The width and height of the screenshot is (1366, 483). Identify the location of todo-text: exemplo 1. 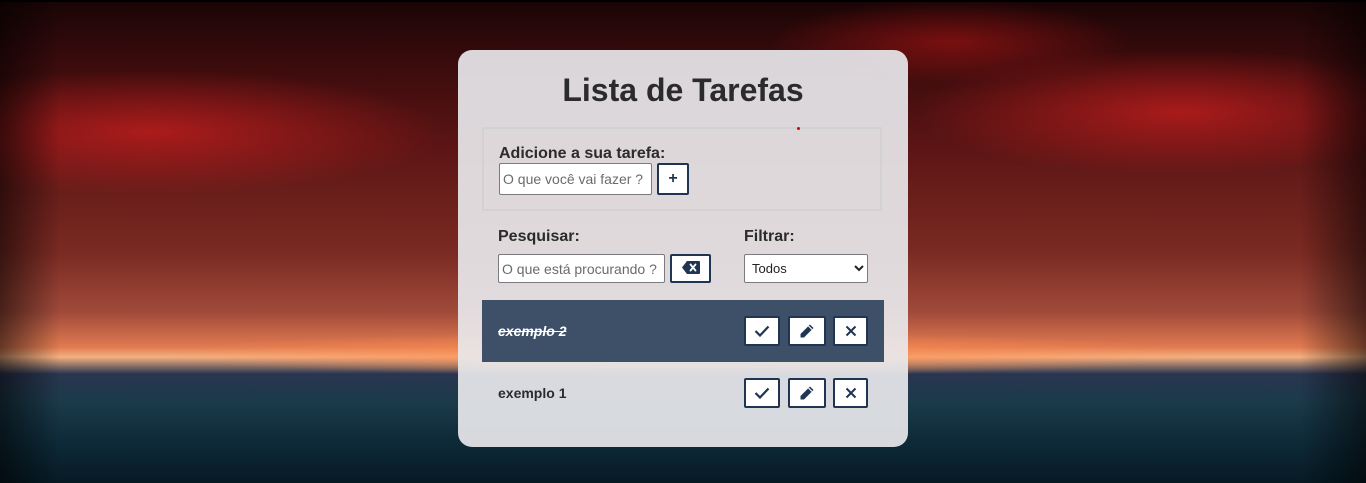
(532, 393).